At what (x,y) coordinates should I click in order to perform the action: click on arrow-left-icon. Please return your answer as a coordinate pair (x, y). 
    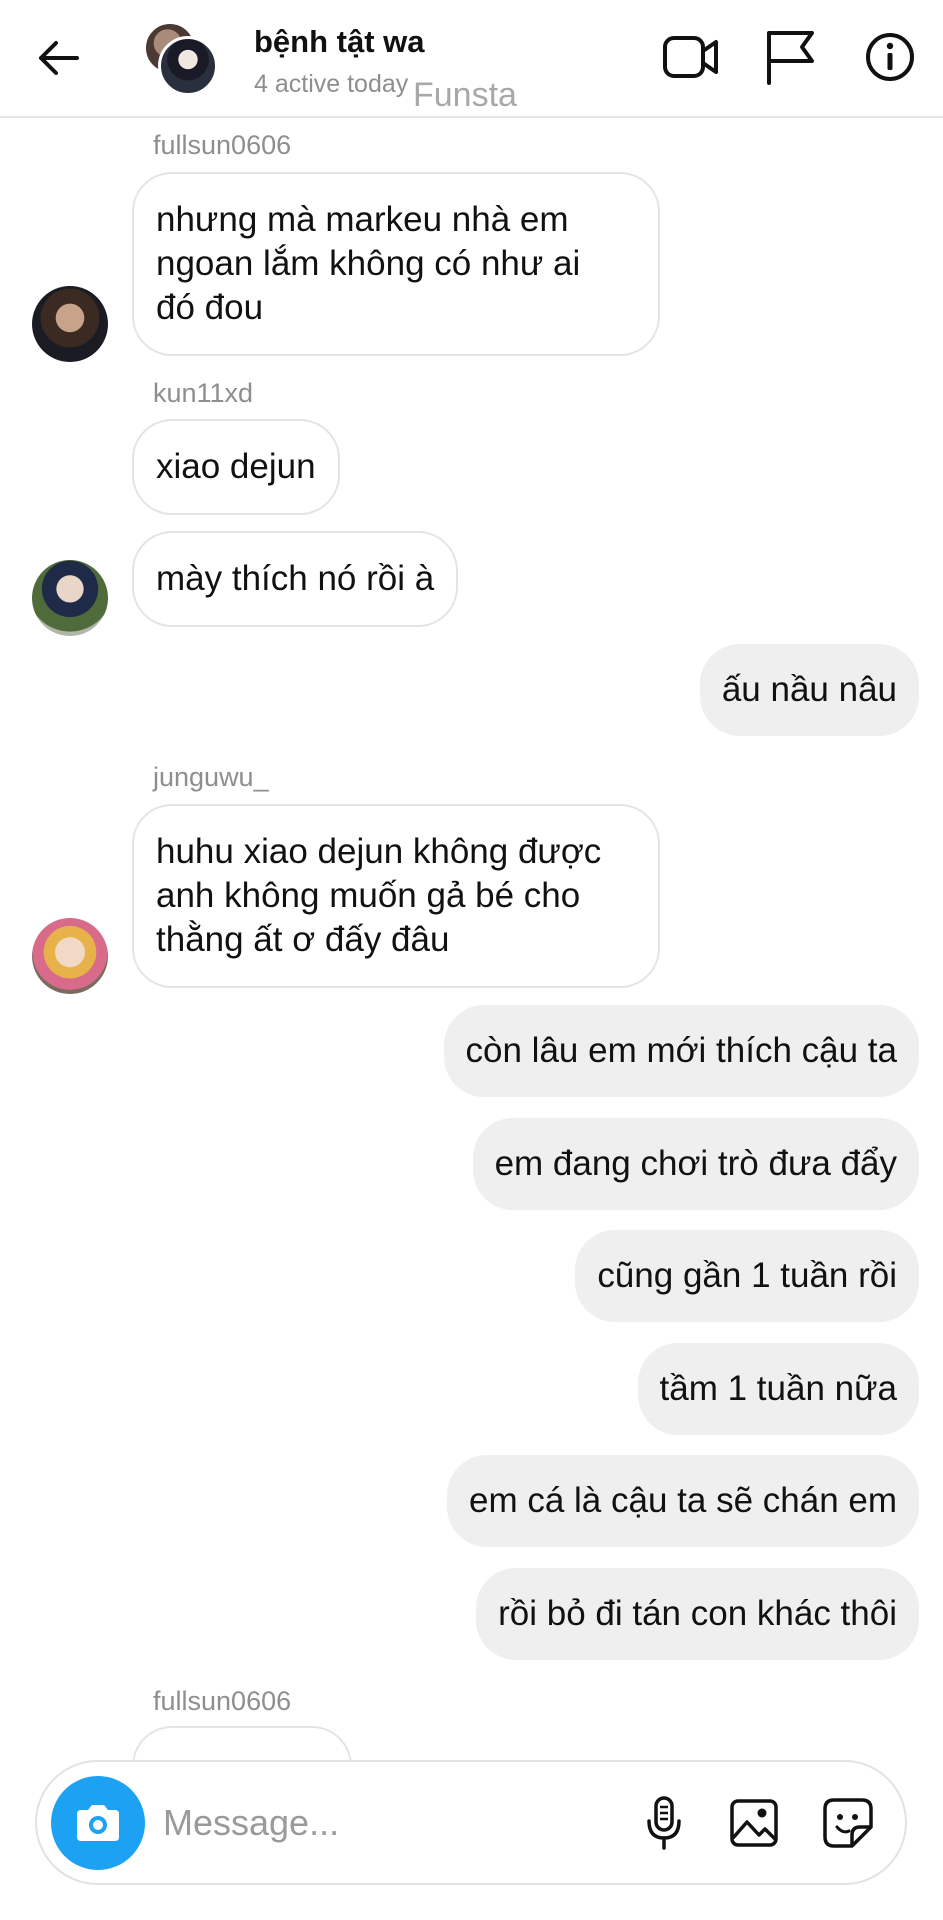
    Looking at the image, I should click on (59, 58).